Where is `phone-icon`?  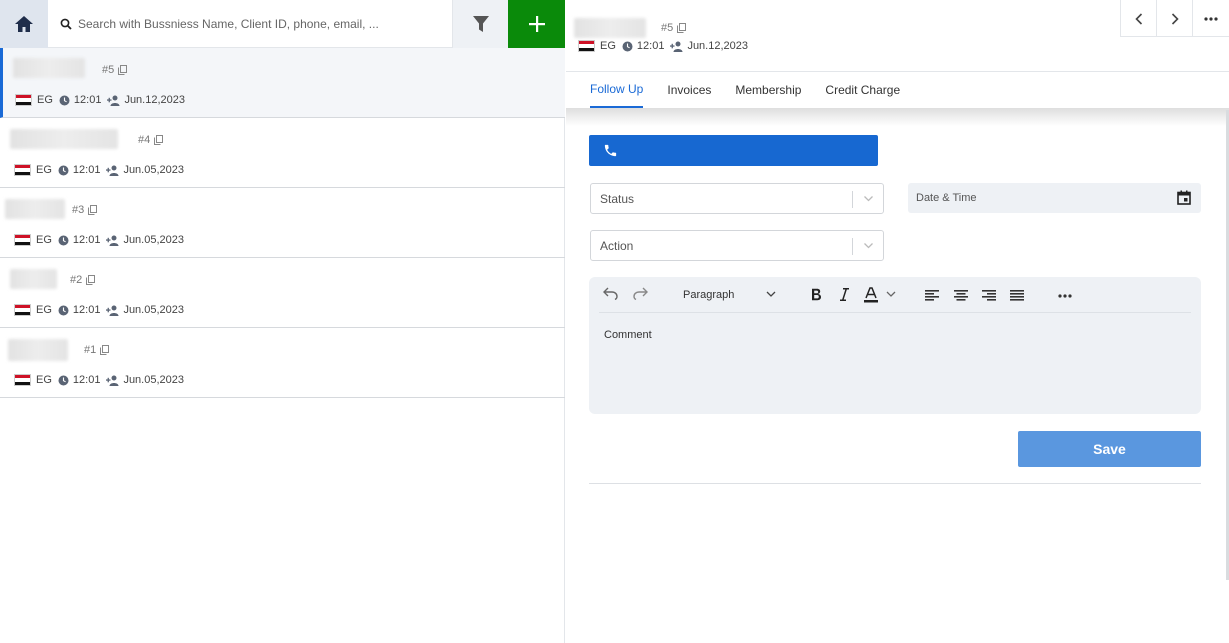 phone-icon is located at coordinates (610, 150).